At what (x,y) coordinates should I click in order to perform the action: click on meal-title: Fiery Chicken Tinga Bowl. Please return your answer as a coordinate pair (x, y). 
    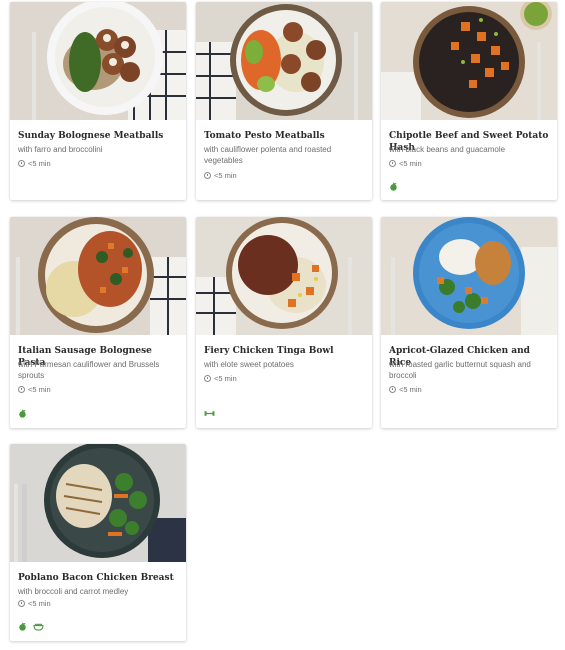
    Looking at the image, I should click on (269, 351).